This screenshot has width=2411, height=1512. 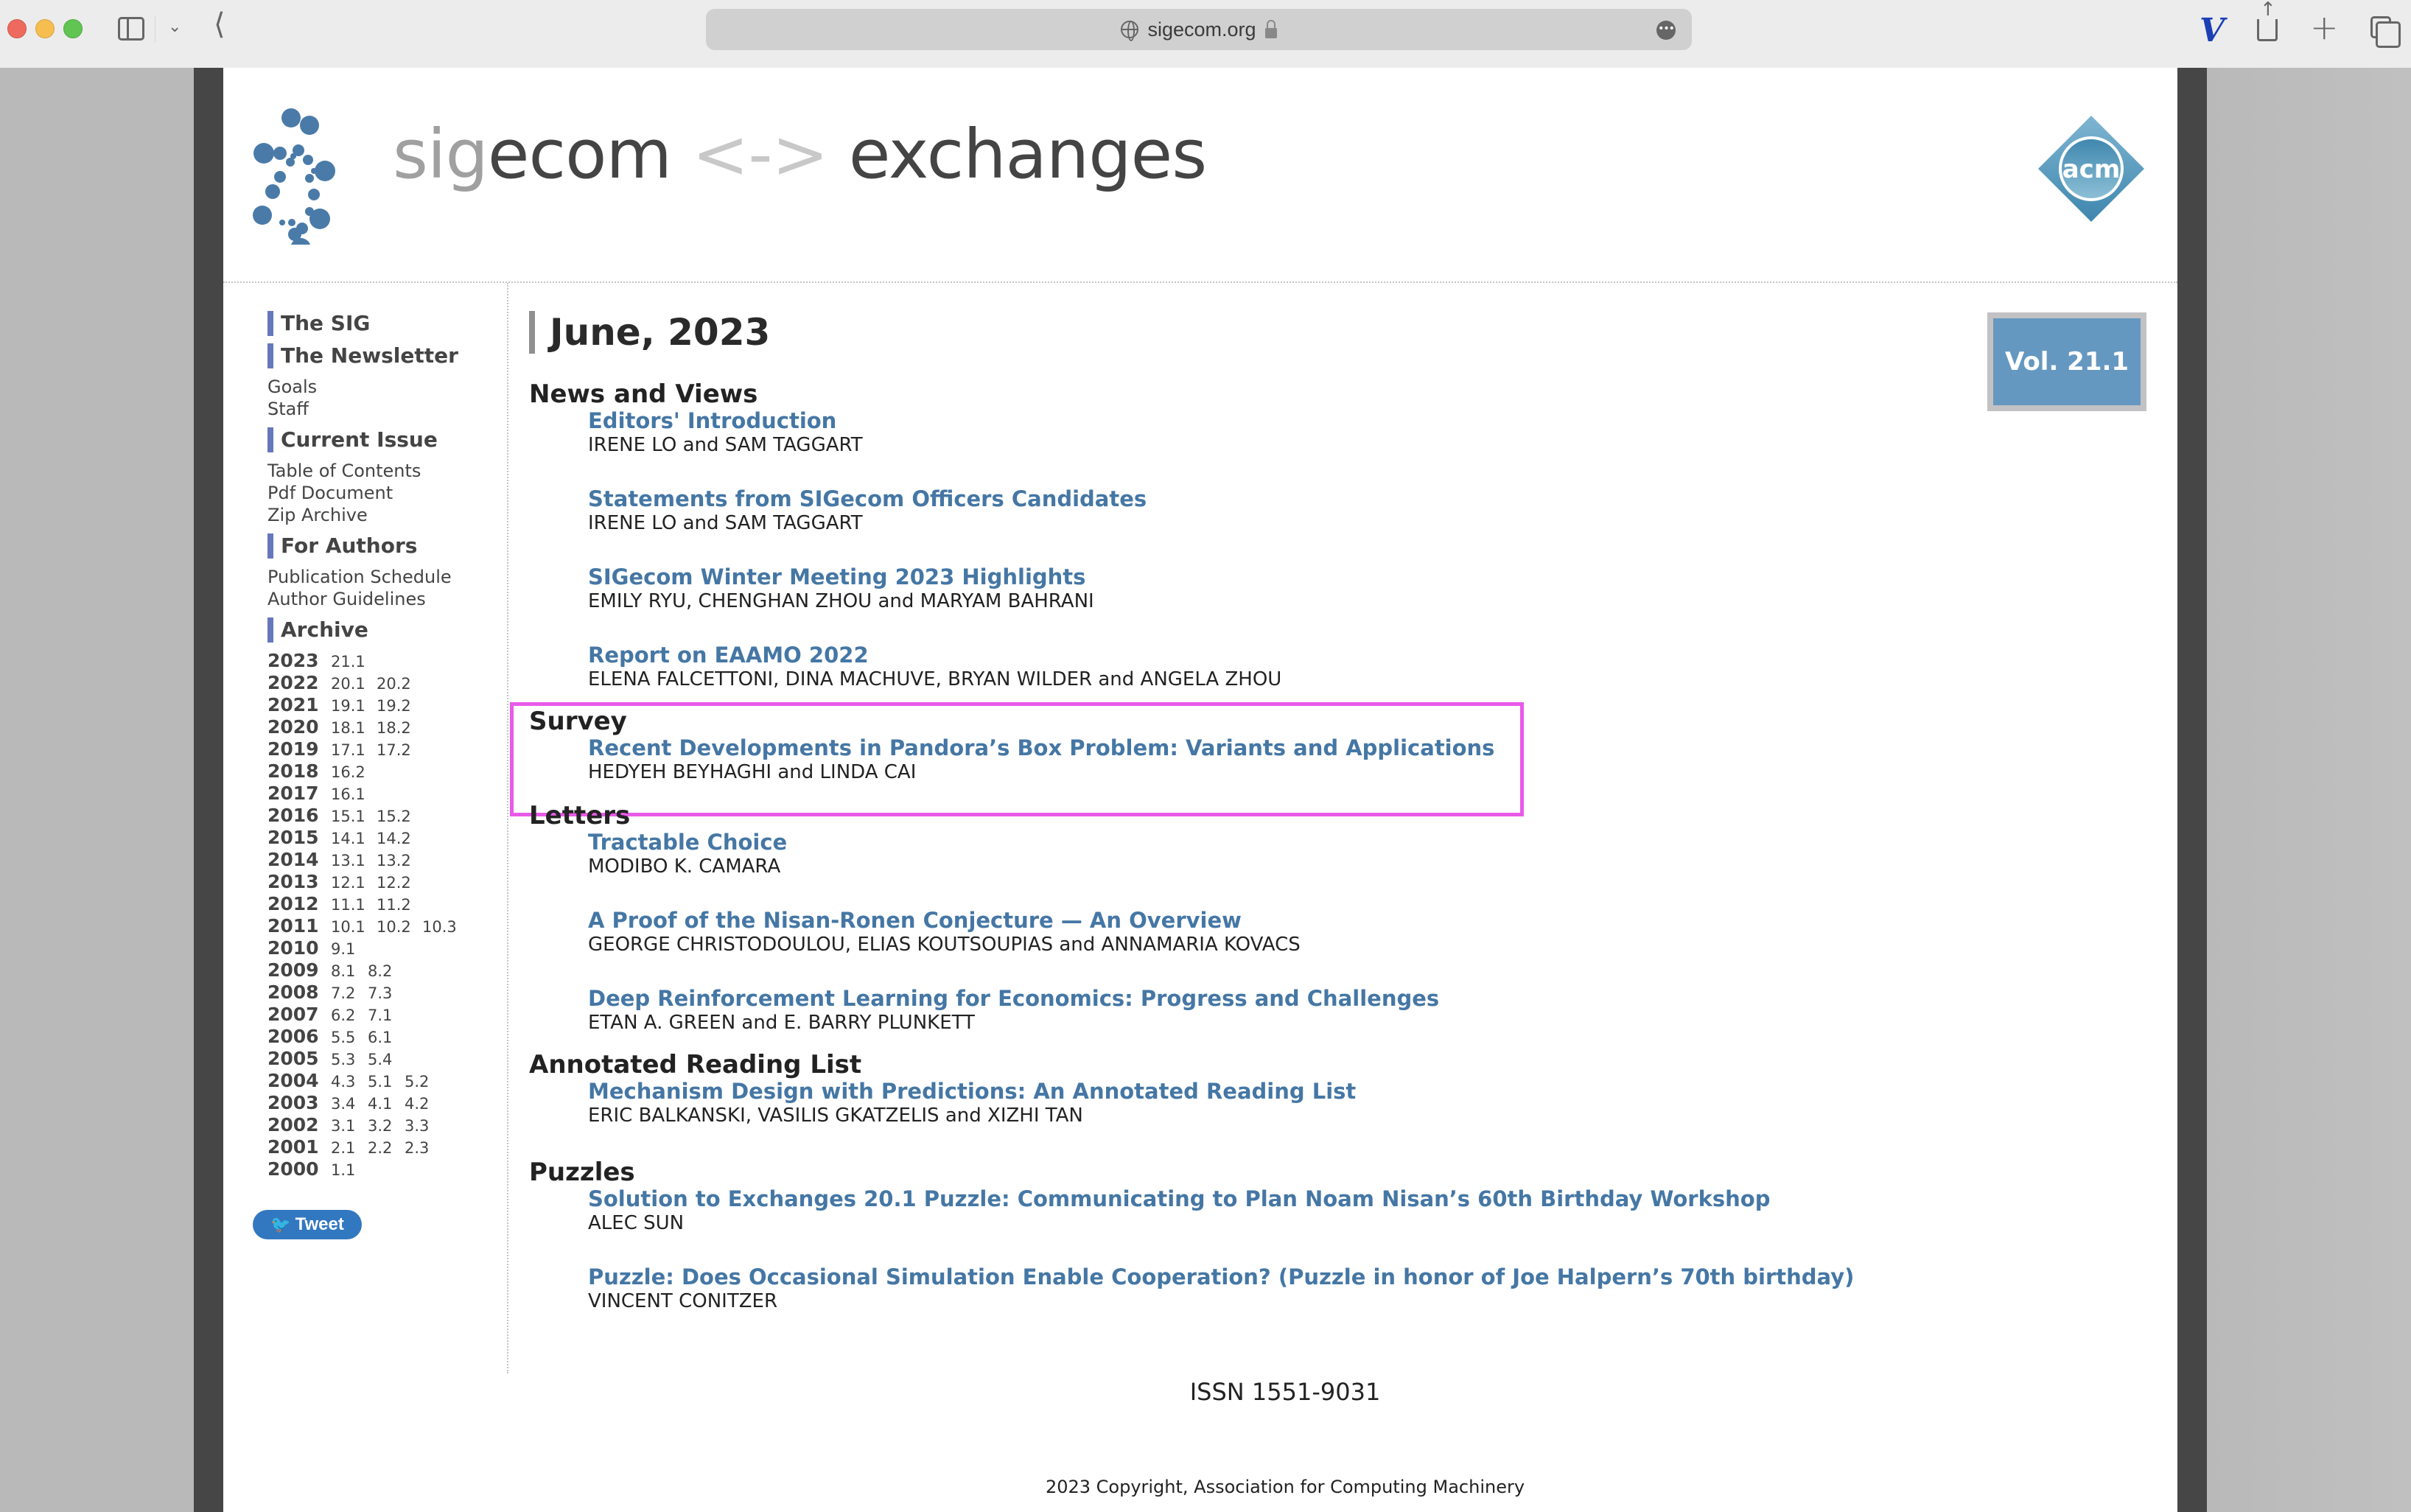 What do you see at coordinates (399, 706) in the screenshot?
I see `archive-volume-link: 19.2` at bounding box center [399, 706].